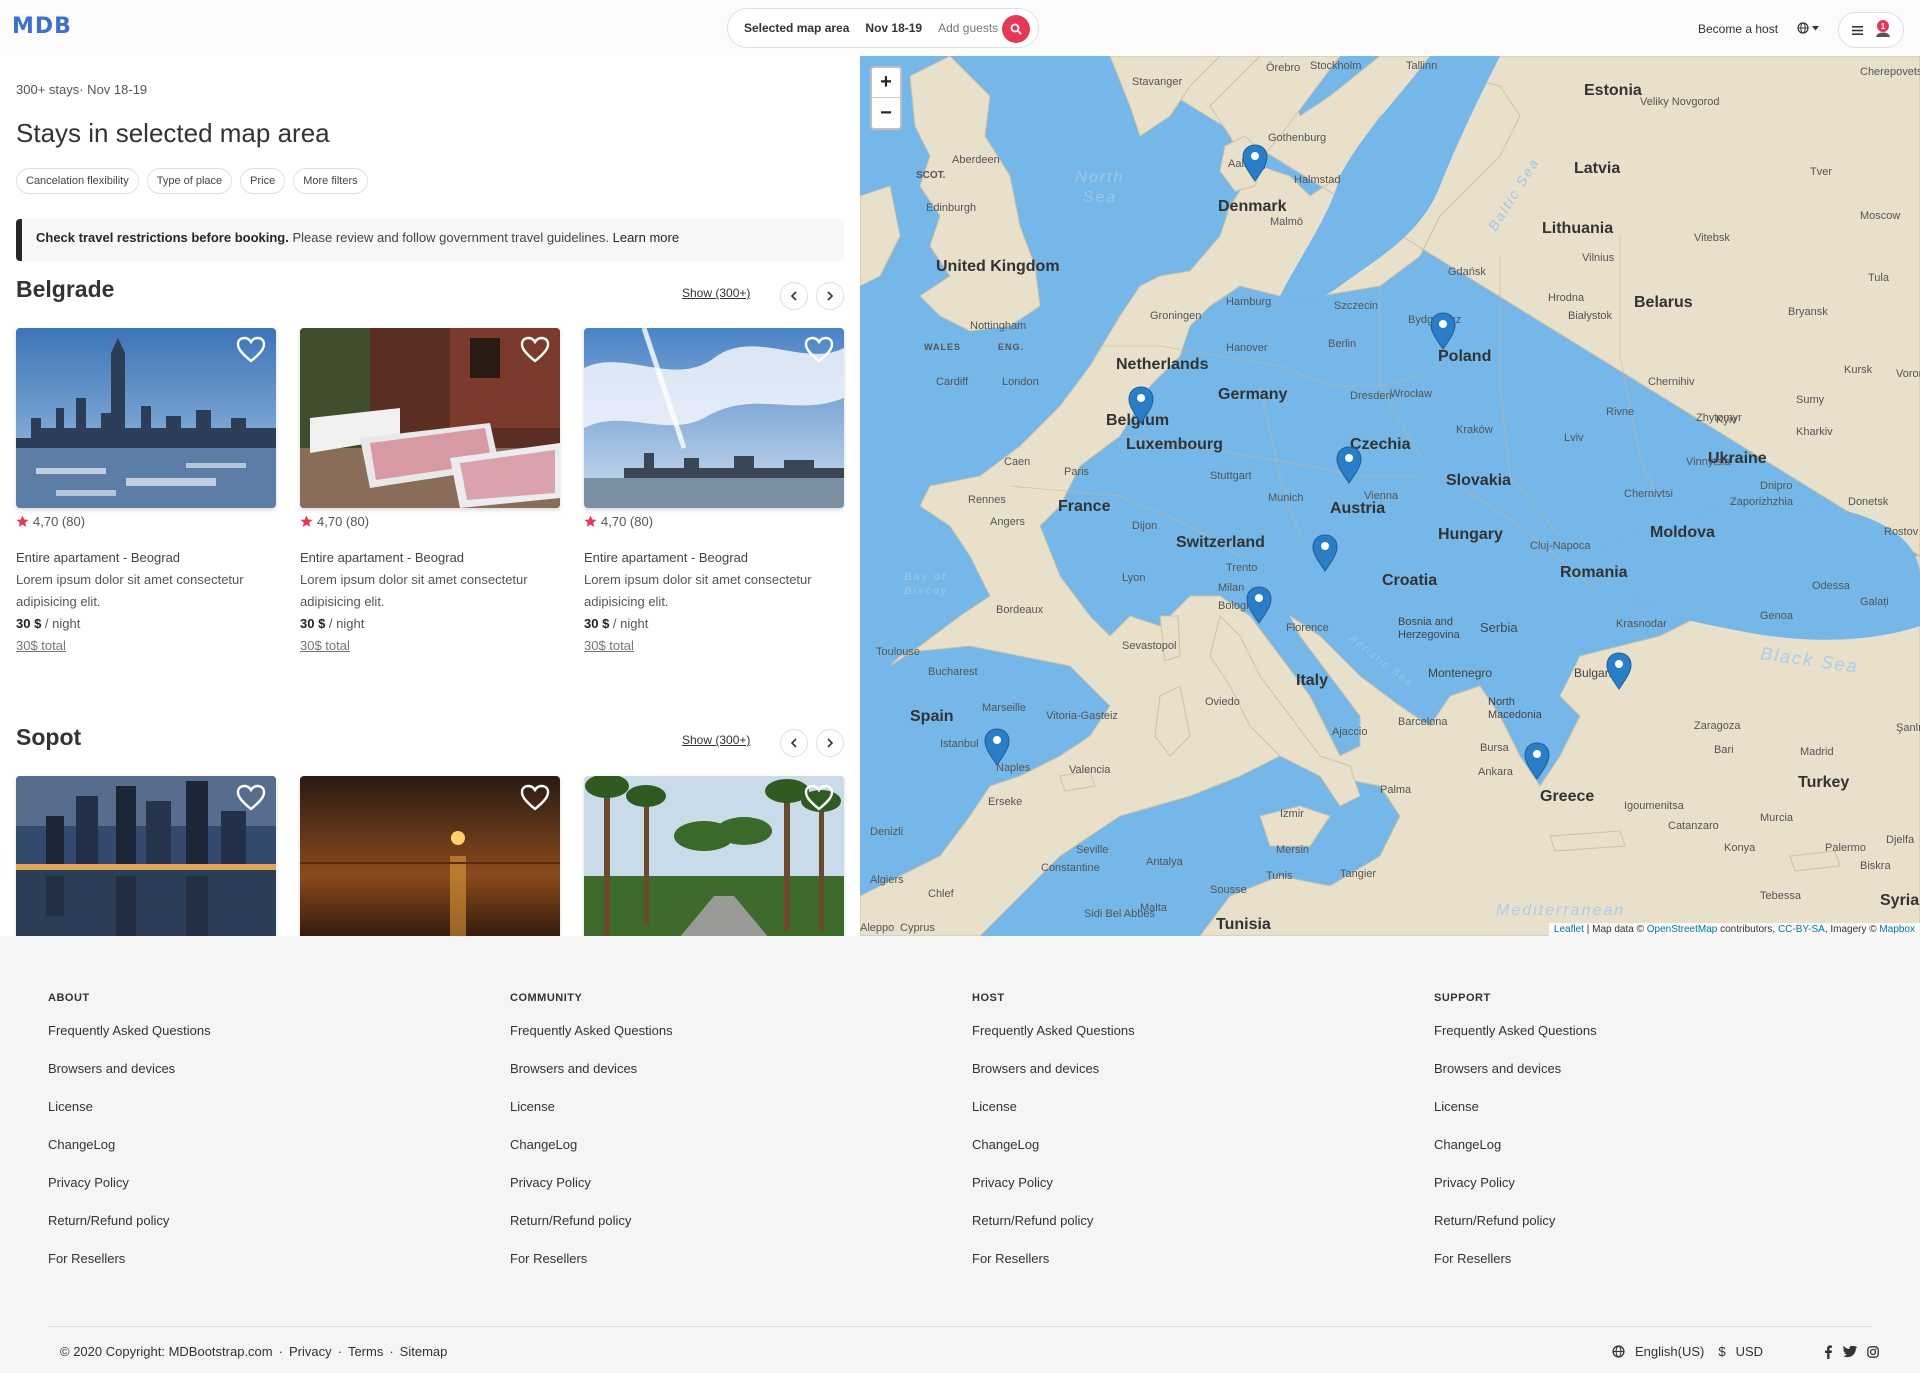 The height and width of the screenshot is (1373, 1920). I want to click on map-label-city: Aleppo, so click(877, 928).